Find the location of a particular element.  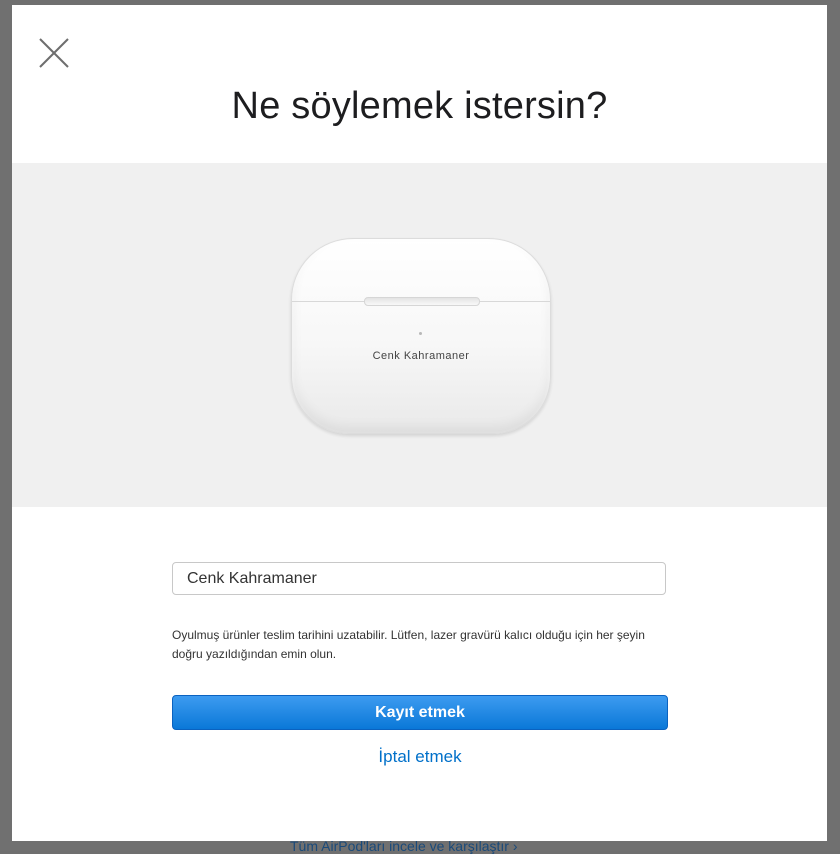

status-light is located at coordinates (420, 333).